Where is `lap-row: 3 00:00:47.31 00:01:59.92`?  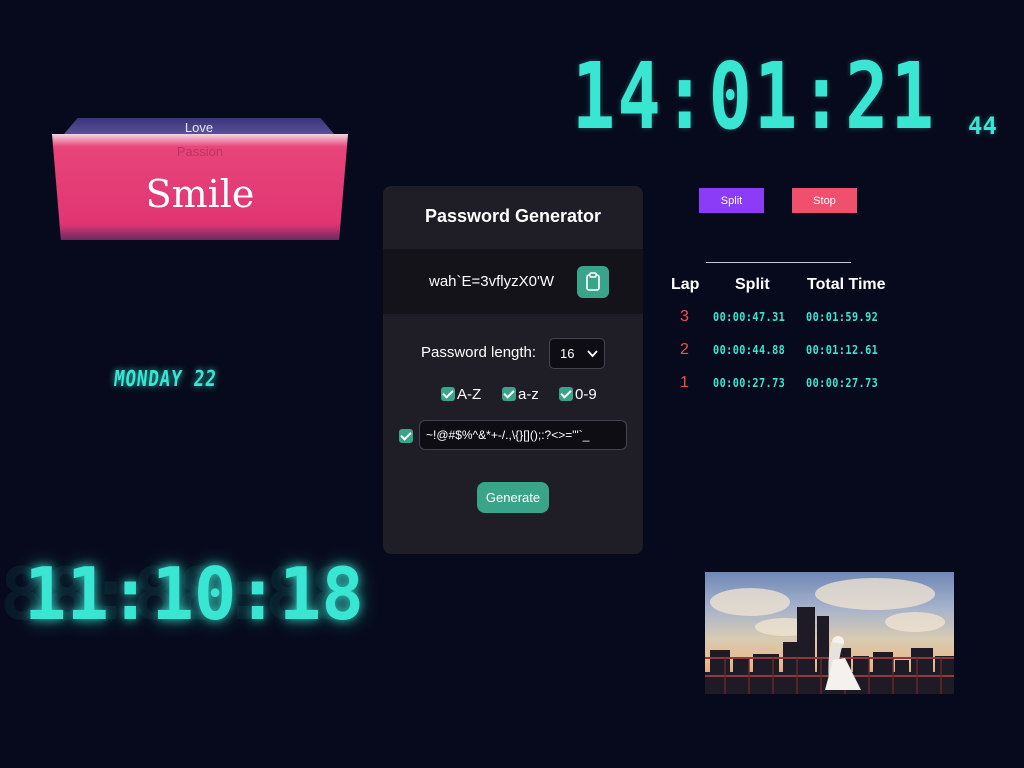 lap-row: 3 00:00:47.31 00:01:59.92 is located at coordinates (780, 314).